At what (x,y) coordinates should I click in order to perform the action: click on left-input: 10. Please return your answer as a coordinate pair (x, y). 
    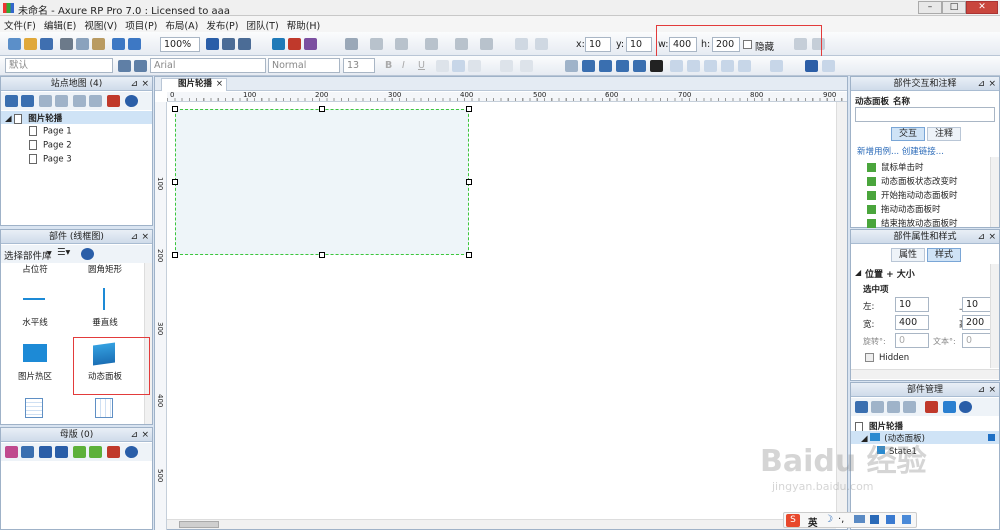
    Looking at the image, I should click on (912, 304).